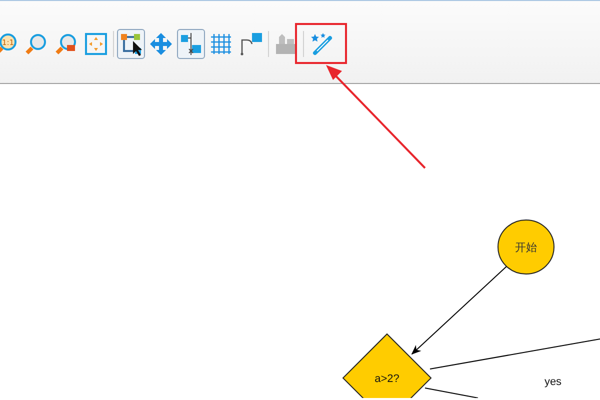 The height and width of the screenshot is (400, 600). What do you see at coordinates (66, 44) in the screenshot?
I see `zoom-out-icon` at bounding box center [66, 44].